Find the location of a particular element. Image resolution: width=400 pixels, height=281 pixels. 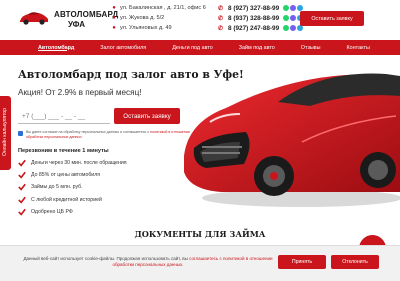

address-text: ул. Жукова д. 5/2 is located at coordinates (142, 18).